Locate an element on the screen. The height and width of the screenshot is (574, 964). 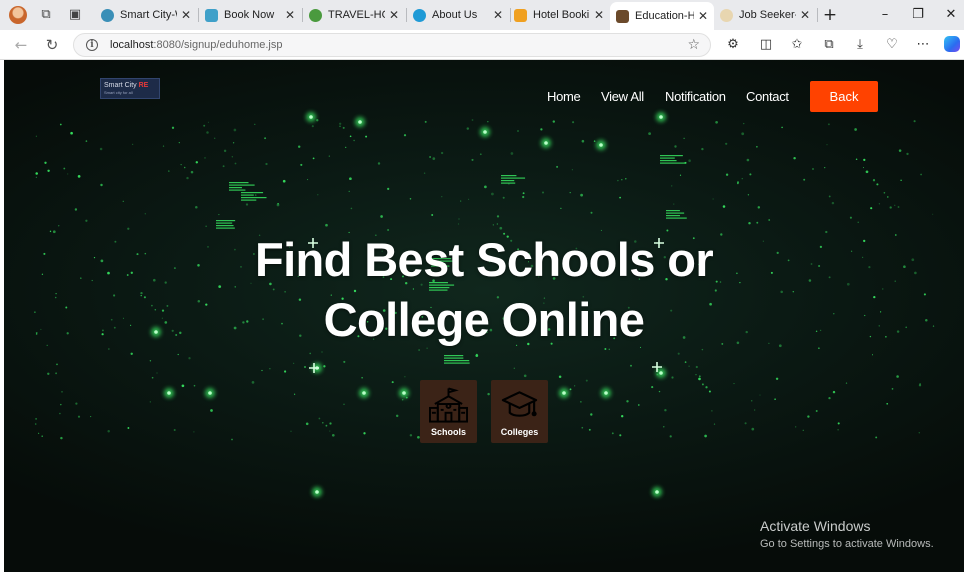
copilot-icon is located at coordinates (952, 44).